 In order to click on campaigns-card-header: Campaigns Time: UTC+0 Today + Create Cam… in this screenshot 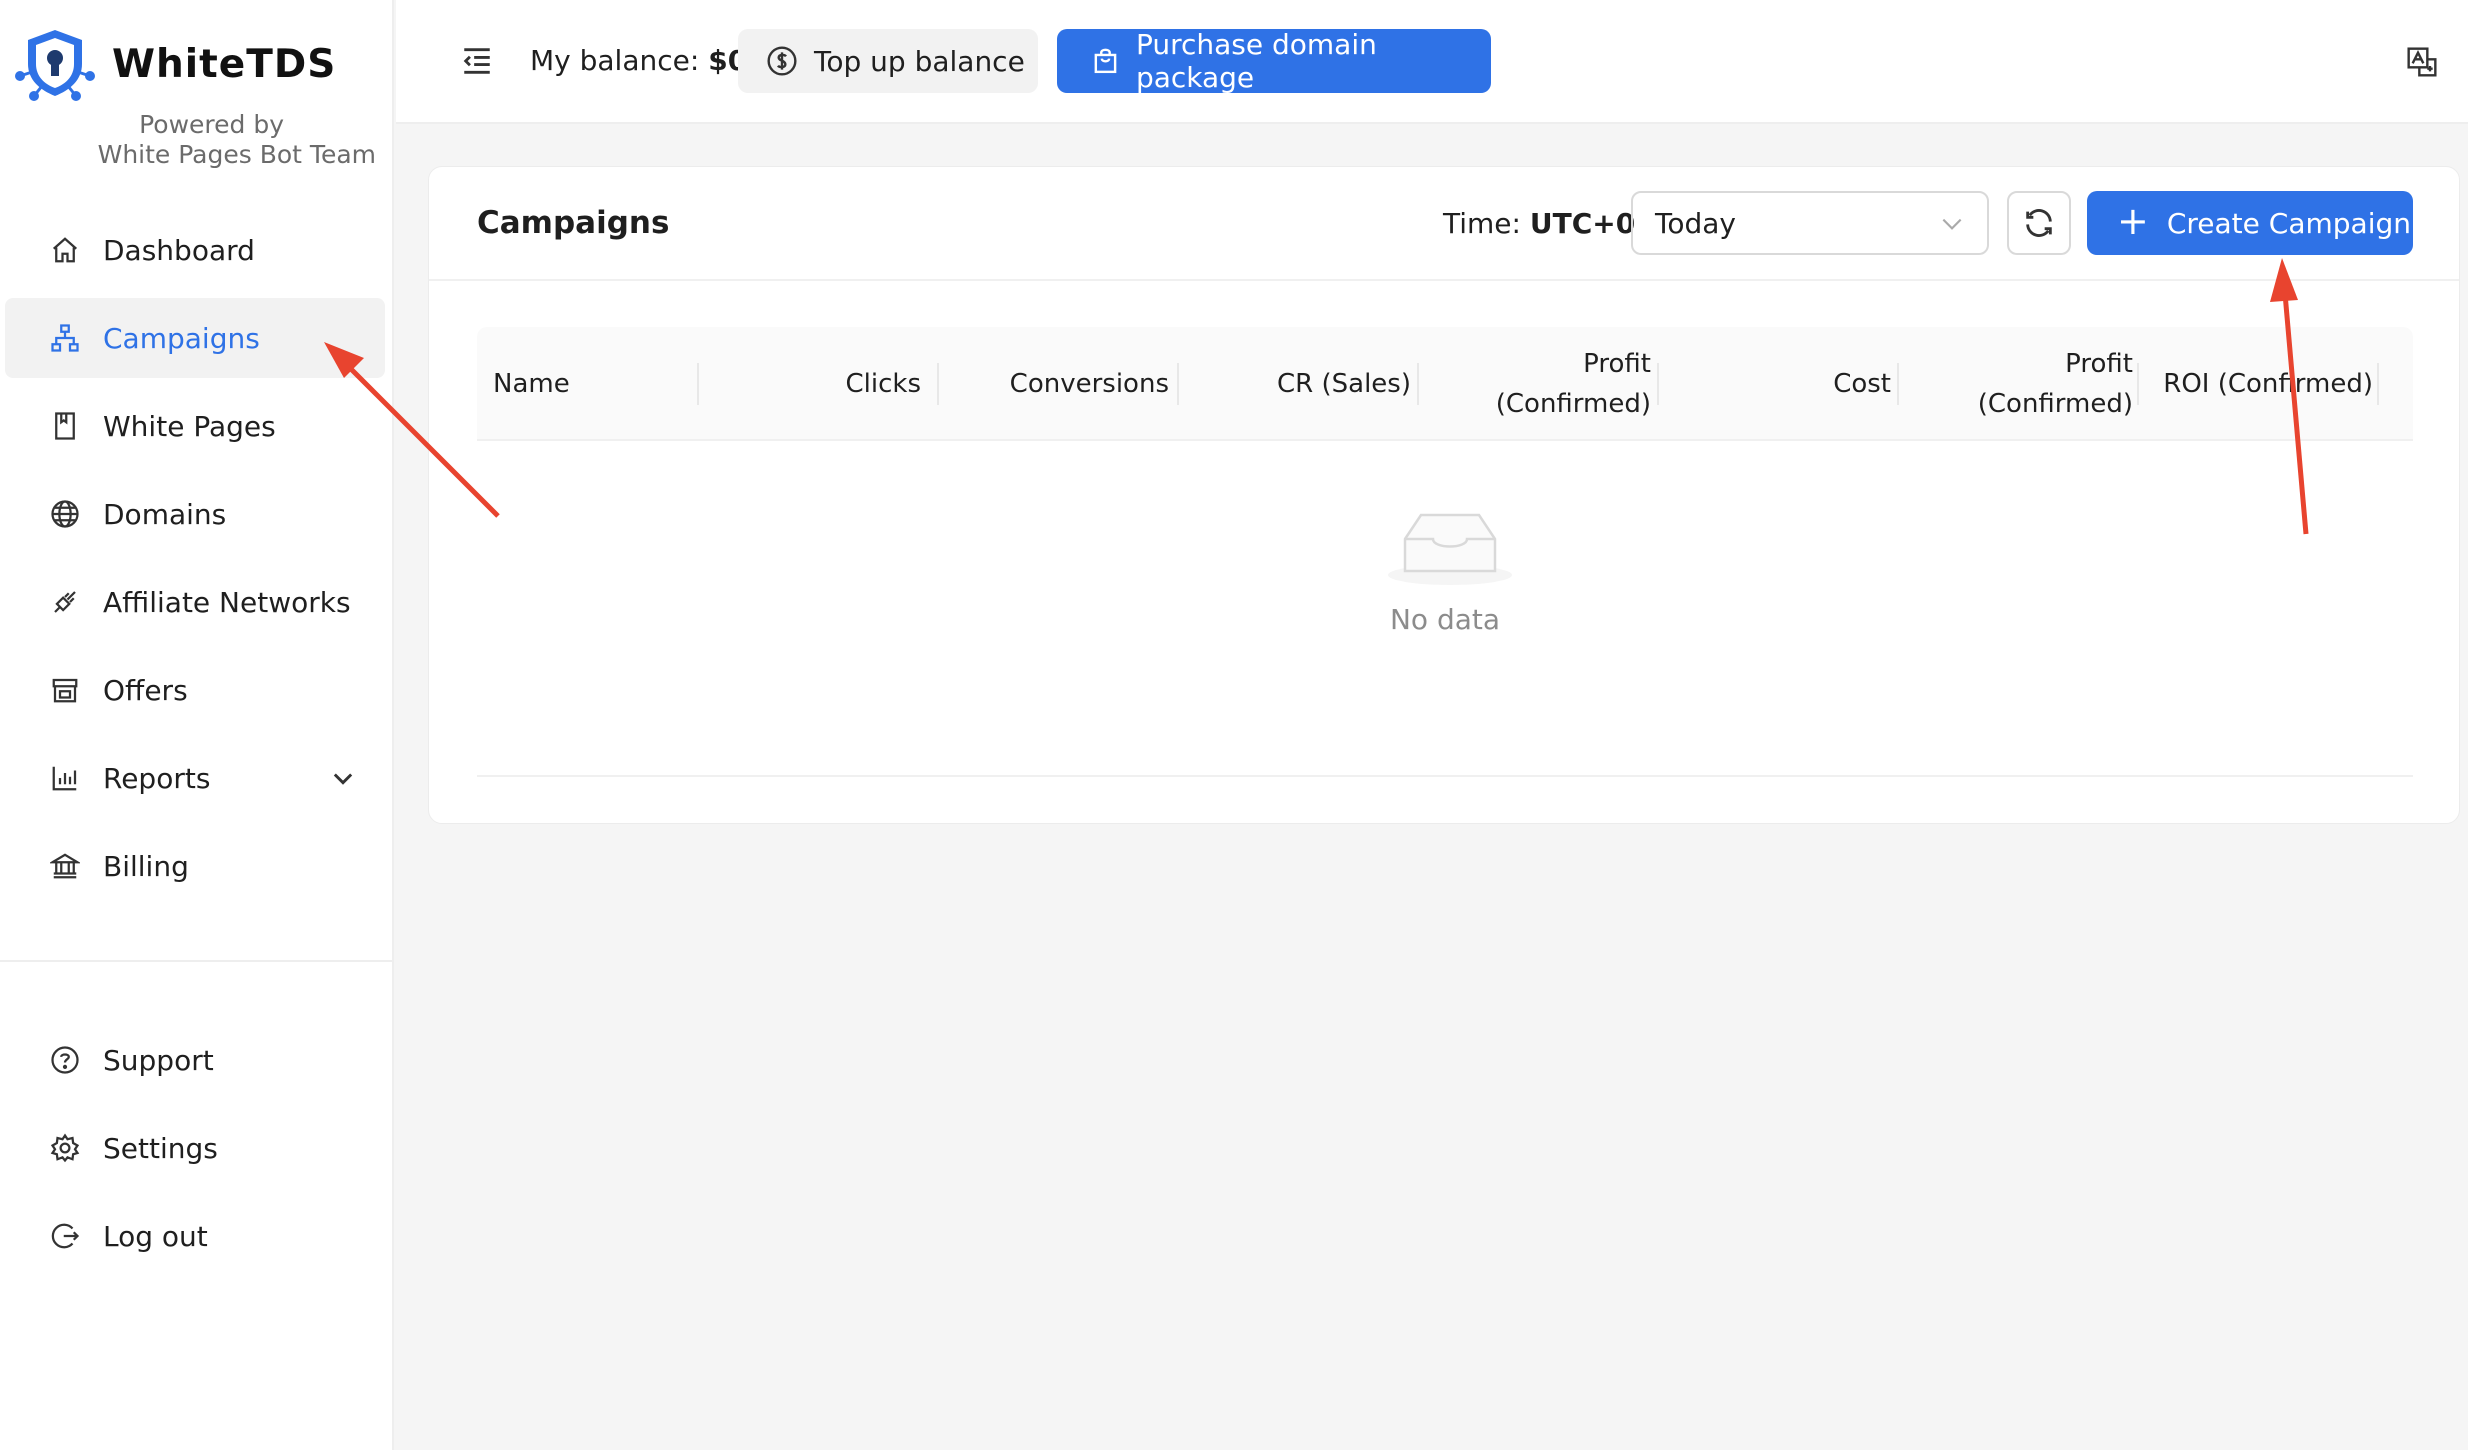, I will do `click(1444, 224)`.